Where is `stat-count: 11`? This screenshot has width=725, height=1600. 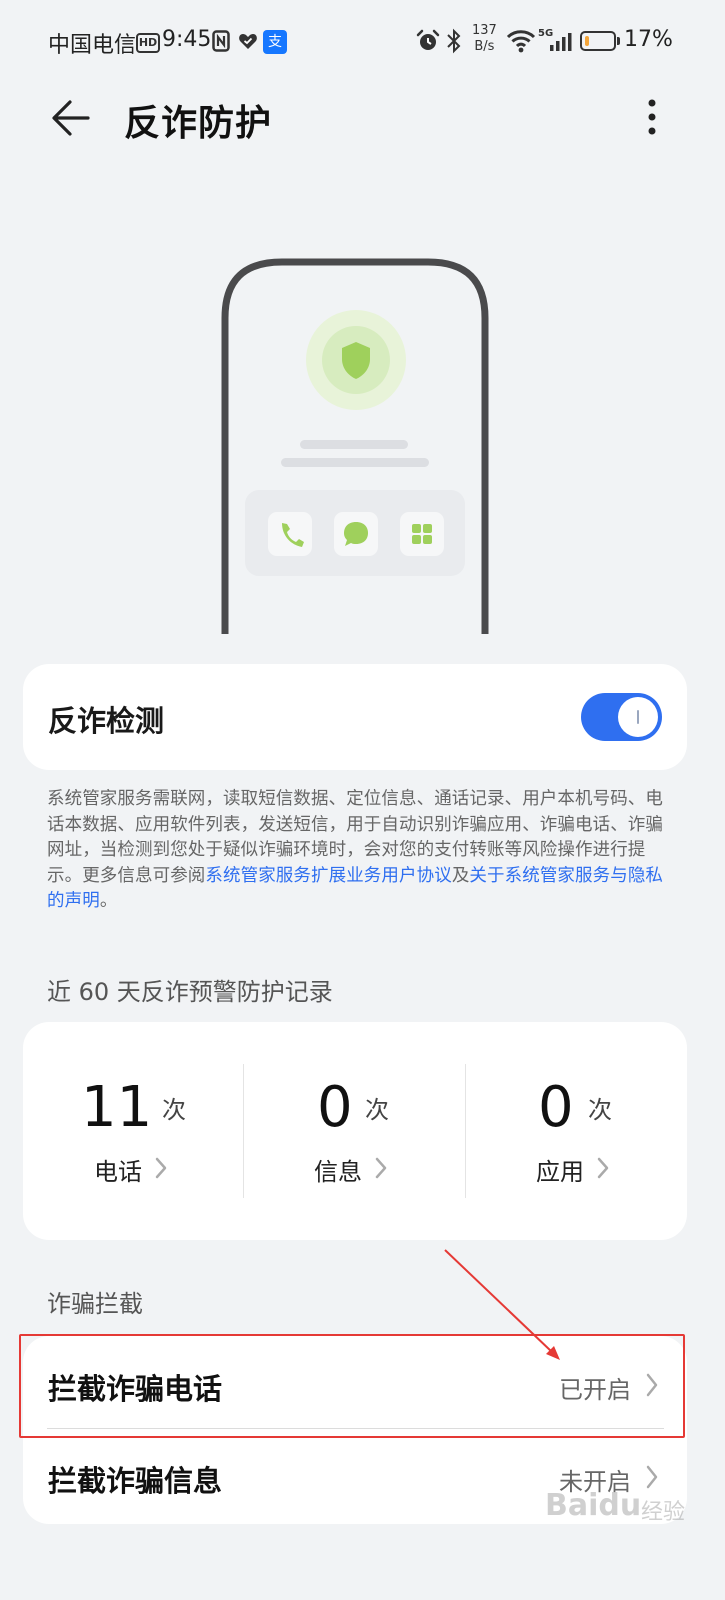 stat-count: 11 is located at coordinates (117, 1107).